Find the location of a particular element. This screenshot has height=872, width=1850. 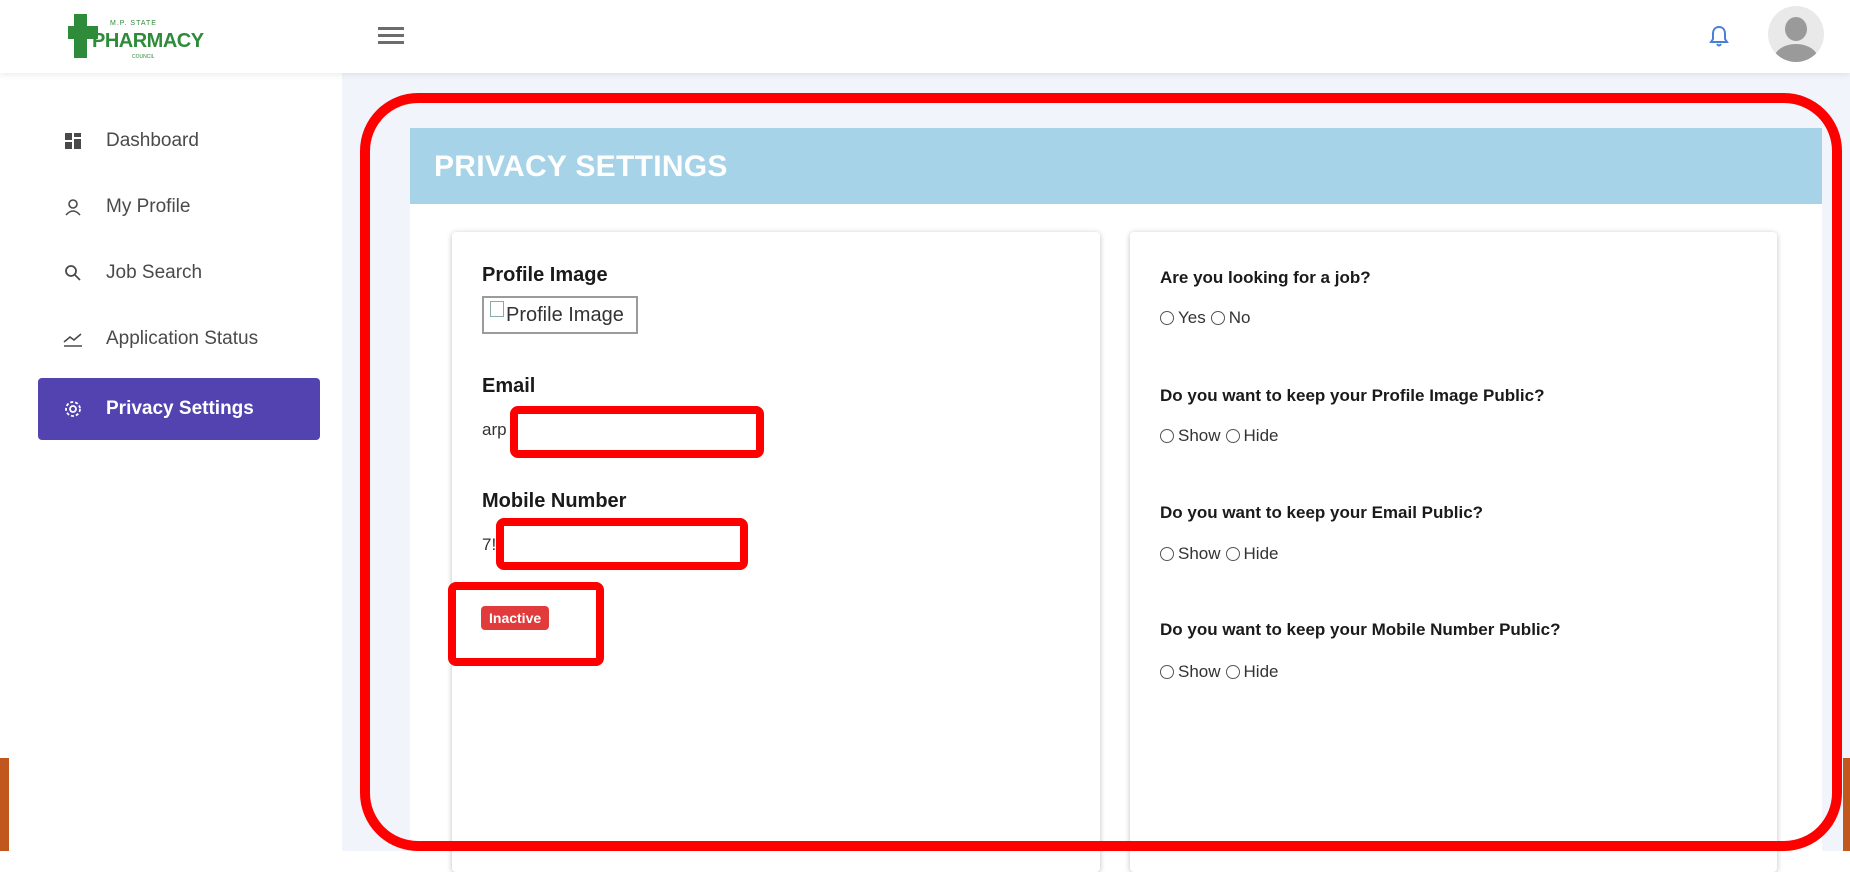

slide-edge-bar-left is located at coordinates (4, 804).